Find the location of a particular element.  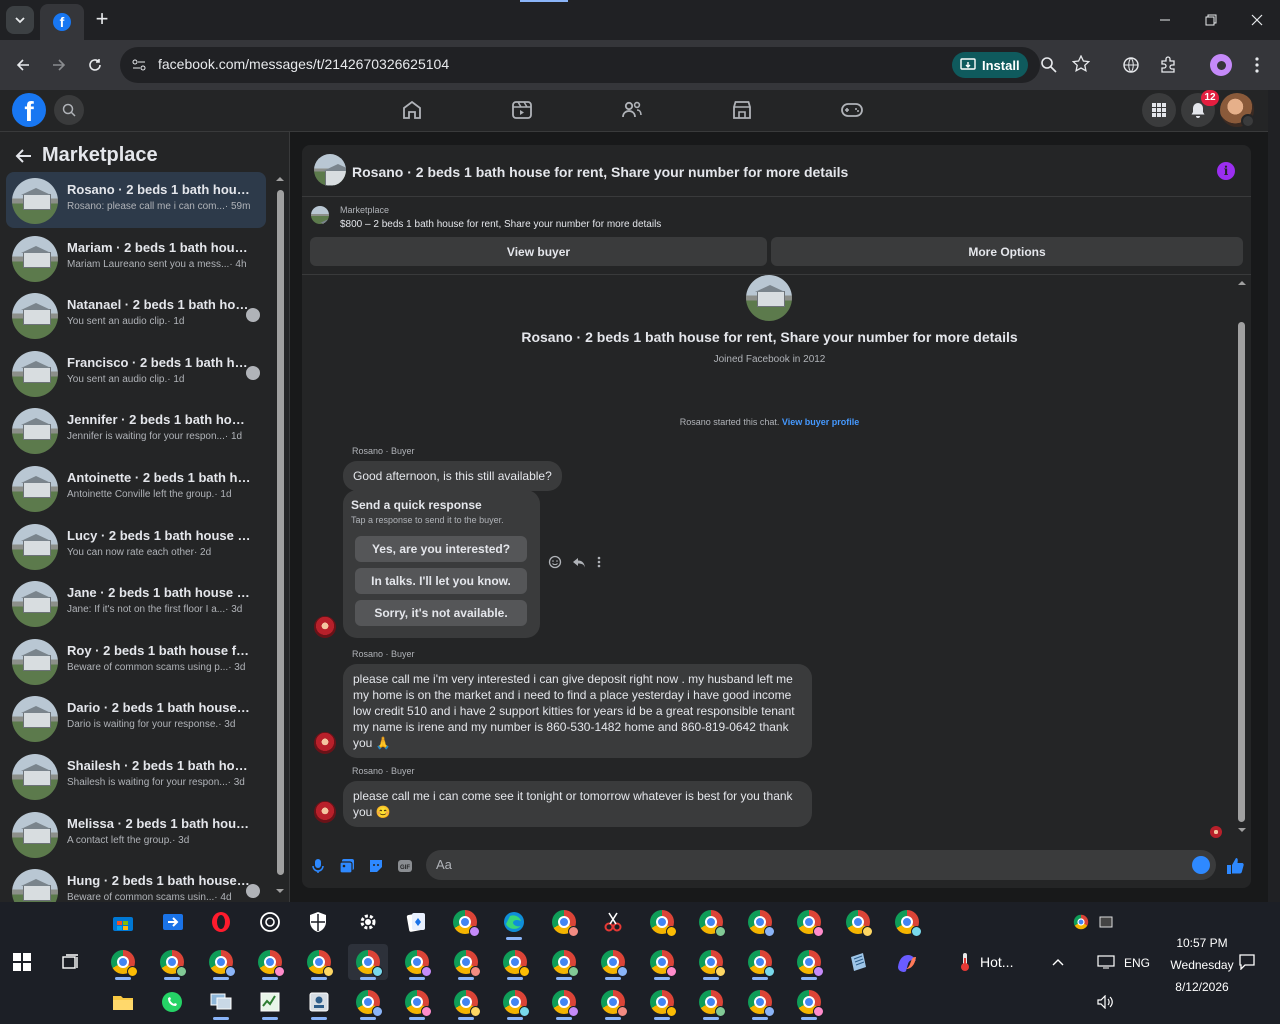

friends-icon is located at coordinates (632, 110).